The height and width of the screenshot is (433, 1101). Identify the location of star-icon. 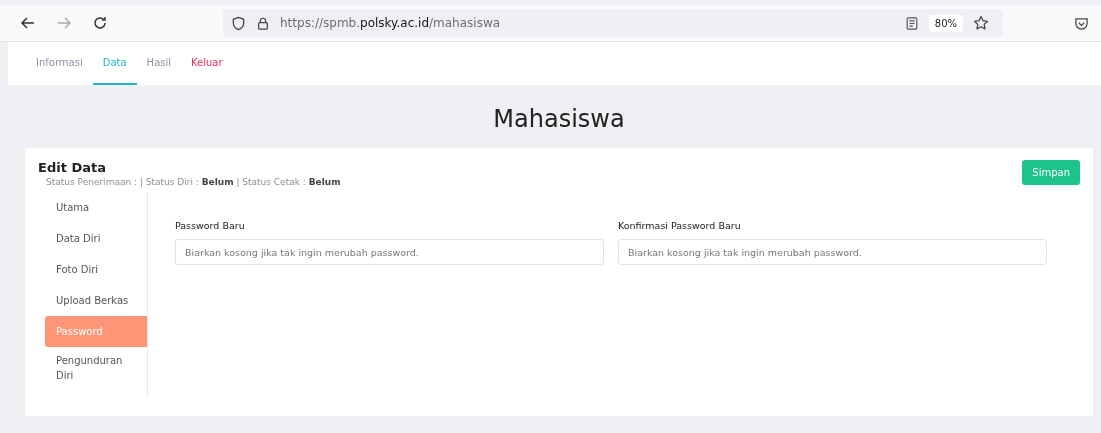
(981, 23).